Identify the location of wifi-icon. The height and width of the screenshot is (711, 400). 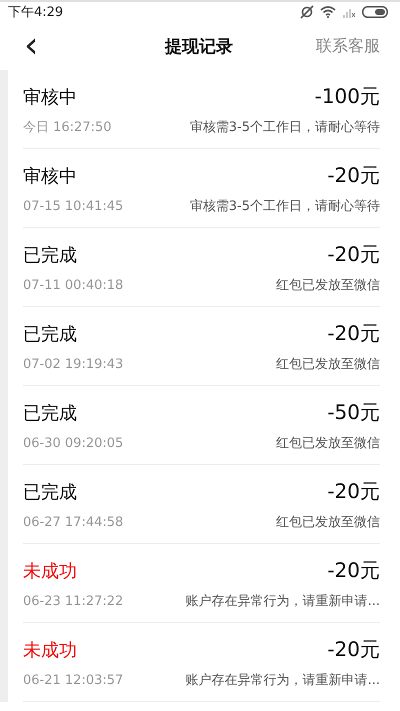
(328, 12).